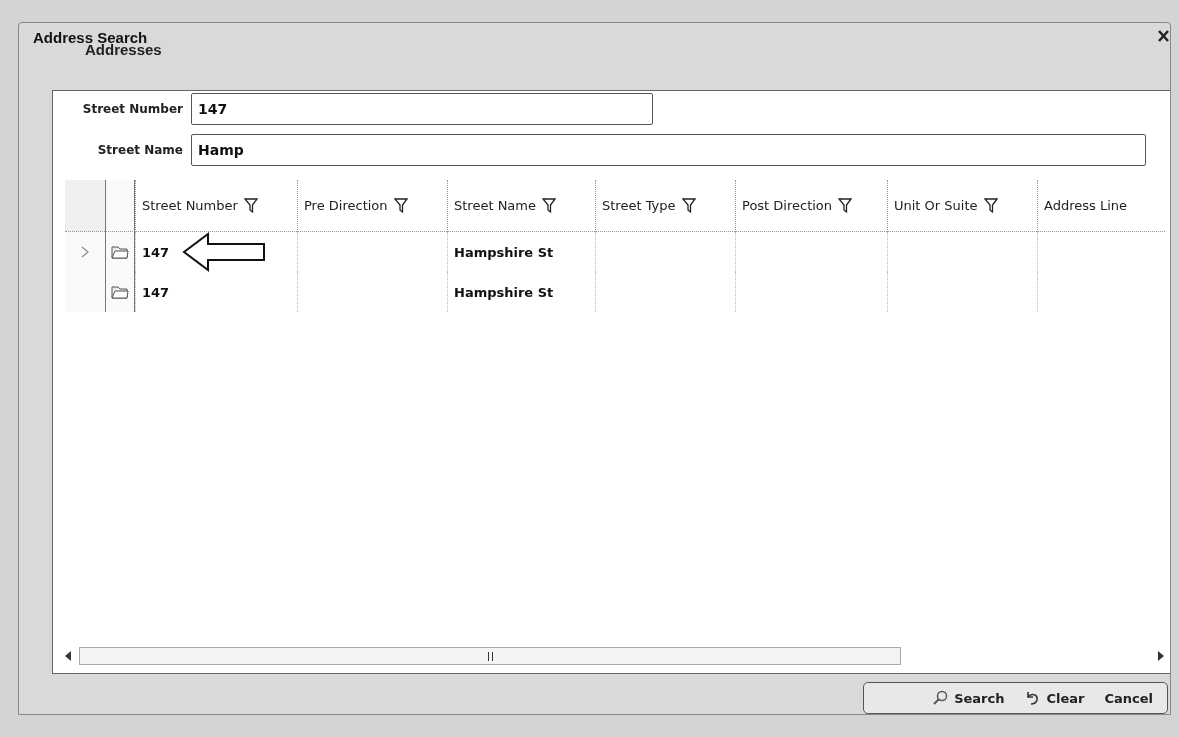 The width and height of the screenshot is (1179, 737). I want to click on close-icon, so click(1163, 36).